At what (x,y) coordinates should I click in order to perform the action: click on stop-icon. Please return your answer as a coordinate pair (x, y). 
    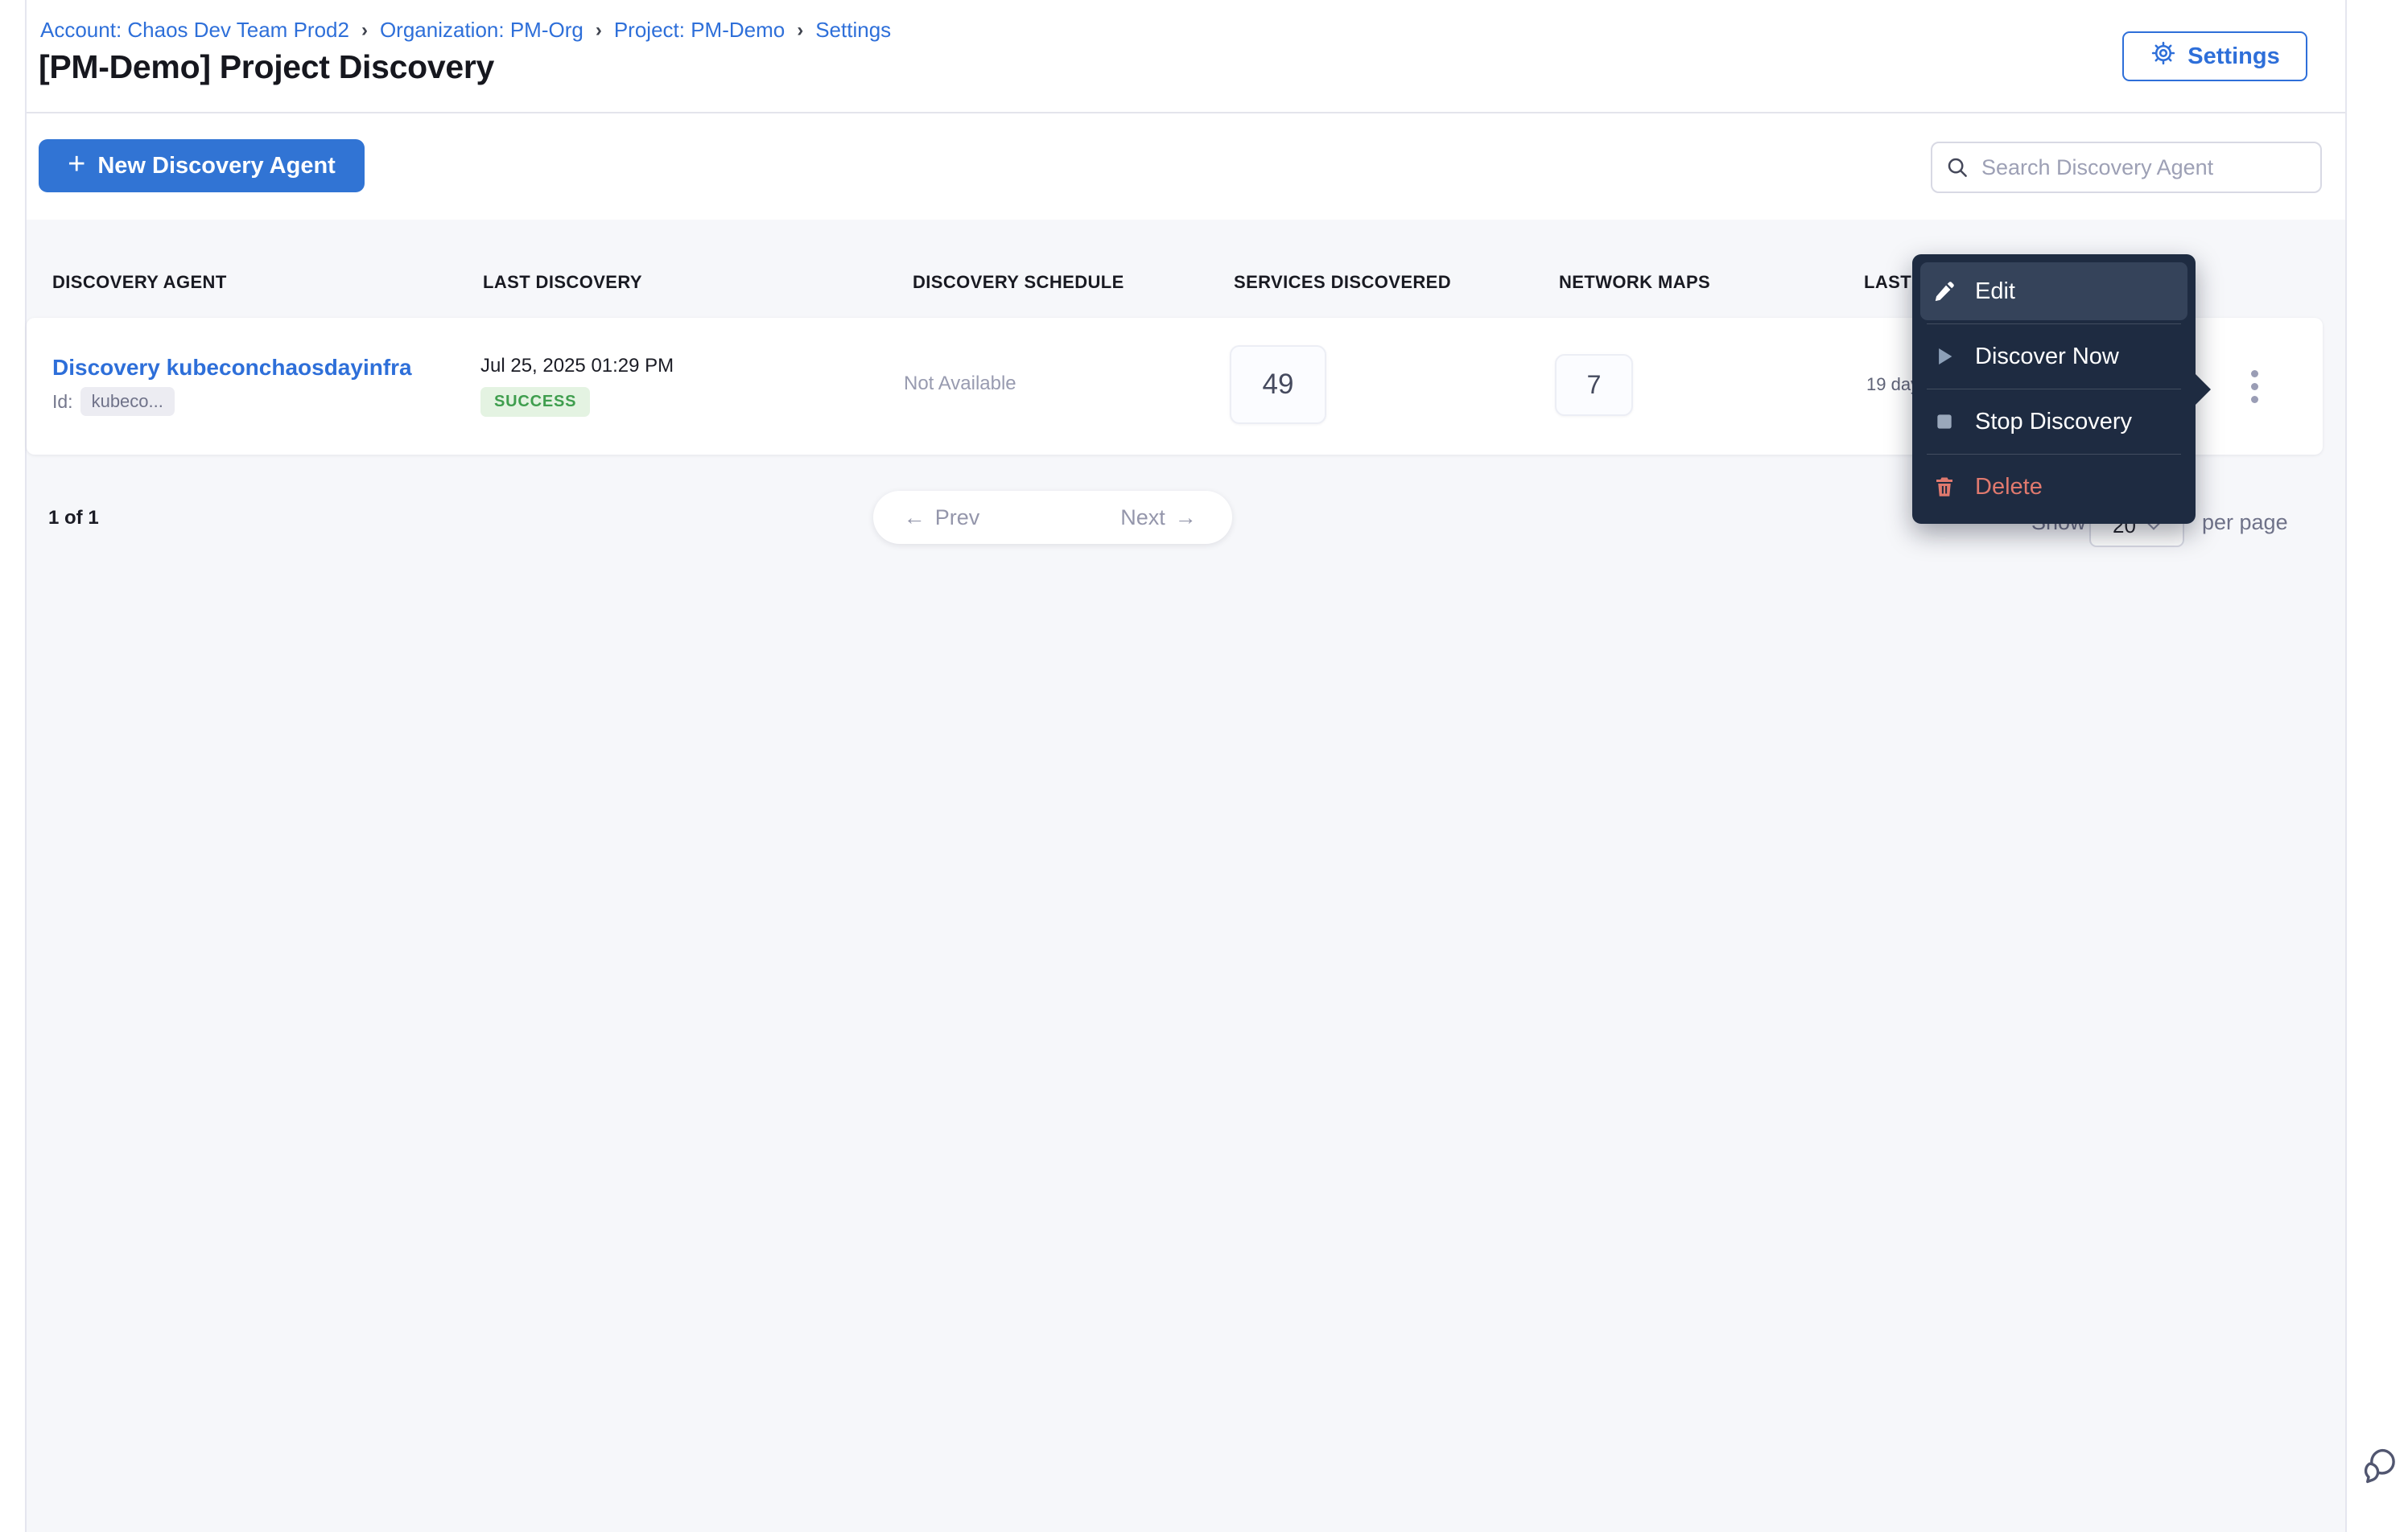
    Looking at the image, I should click on (1944, 421).